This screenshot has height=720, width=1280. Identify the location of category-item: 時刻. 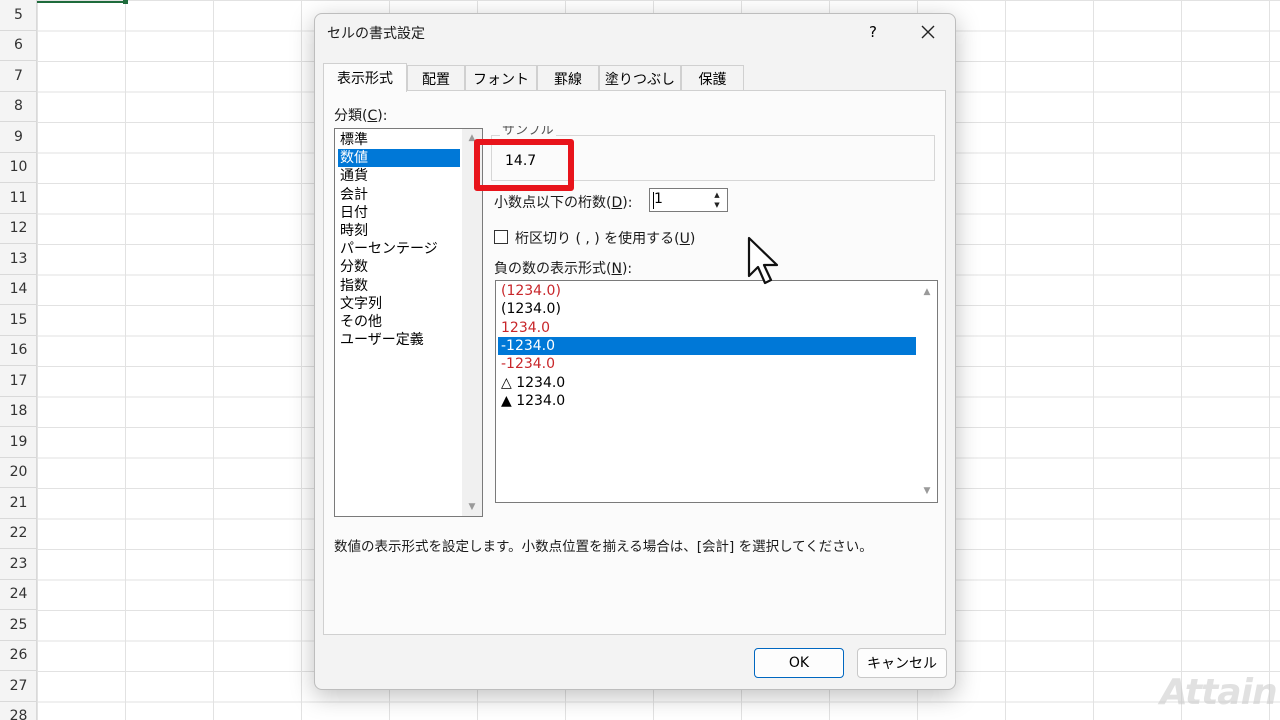
(399, 231).